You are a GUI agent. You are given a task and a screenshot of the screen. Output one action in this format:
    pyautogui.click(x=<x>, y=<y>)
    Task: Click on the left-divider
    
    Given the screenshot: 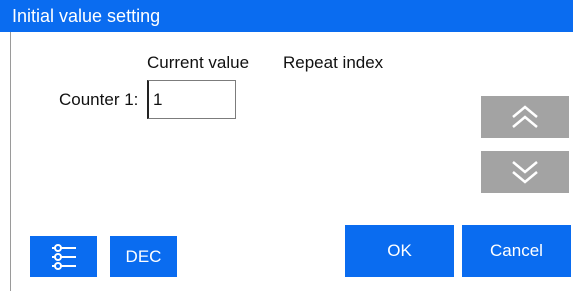 What is the action you would take?
    pyautogui.click(x=10, y=161)
    